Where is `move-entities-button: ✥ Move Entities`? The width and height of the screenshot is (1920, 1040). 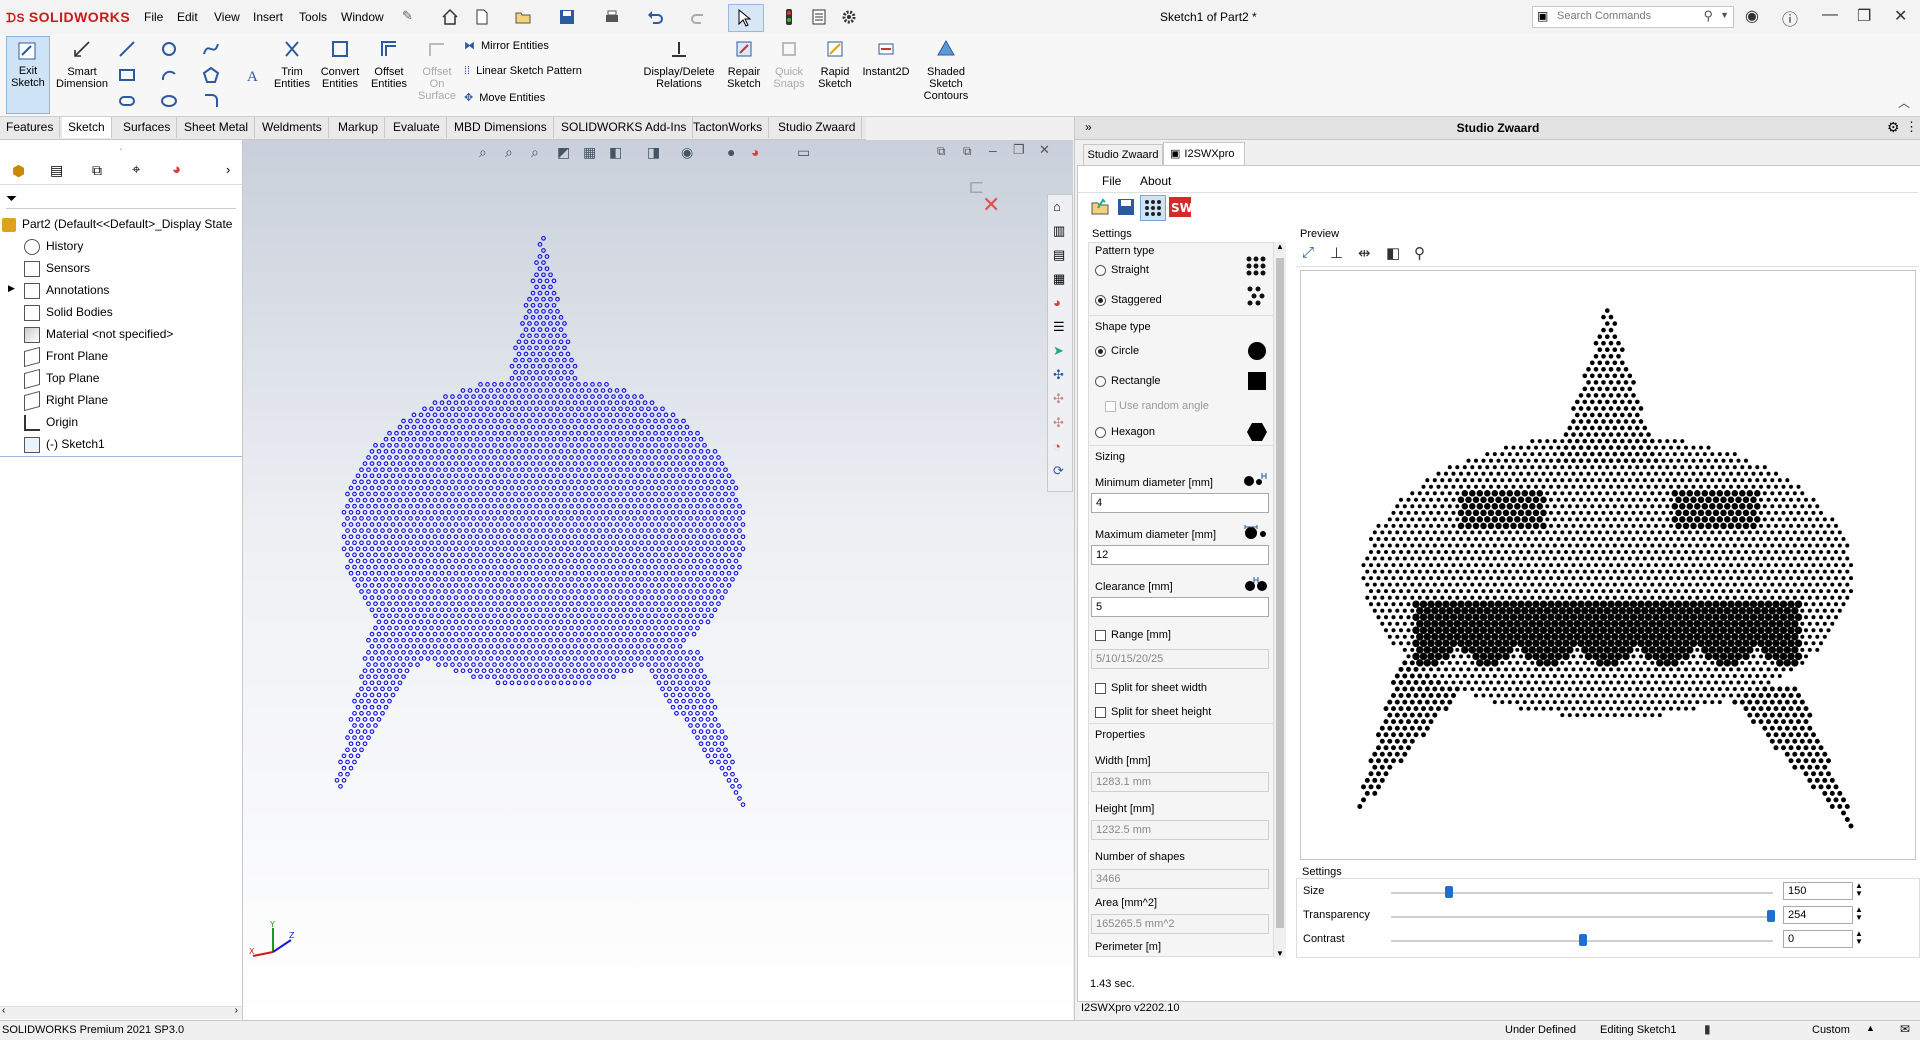
move-entities-button: ✥ Move Entities is located at coordinates (504, 97).